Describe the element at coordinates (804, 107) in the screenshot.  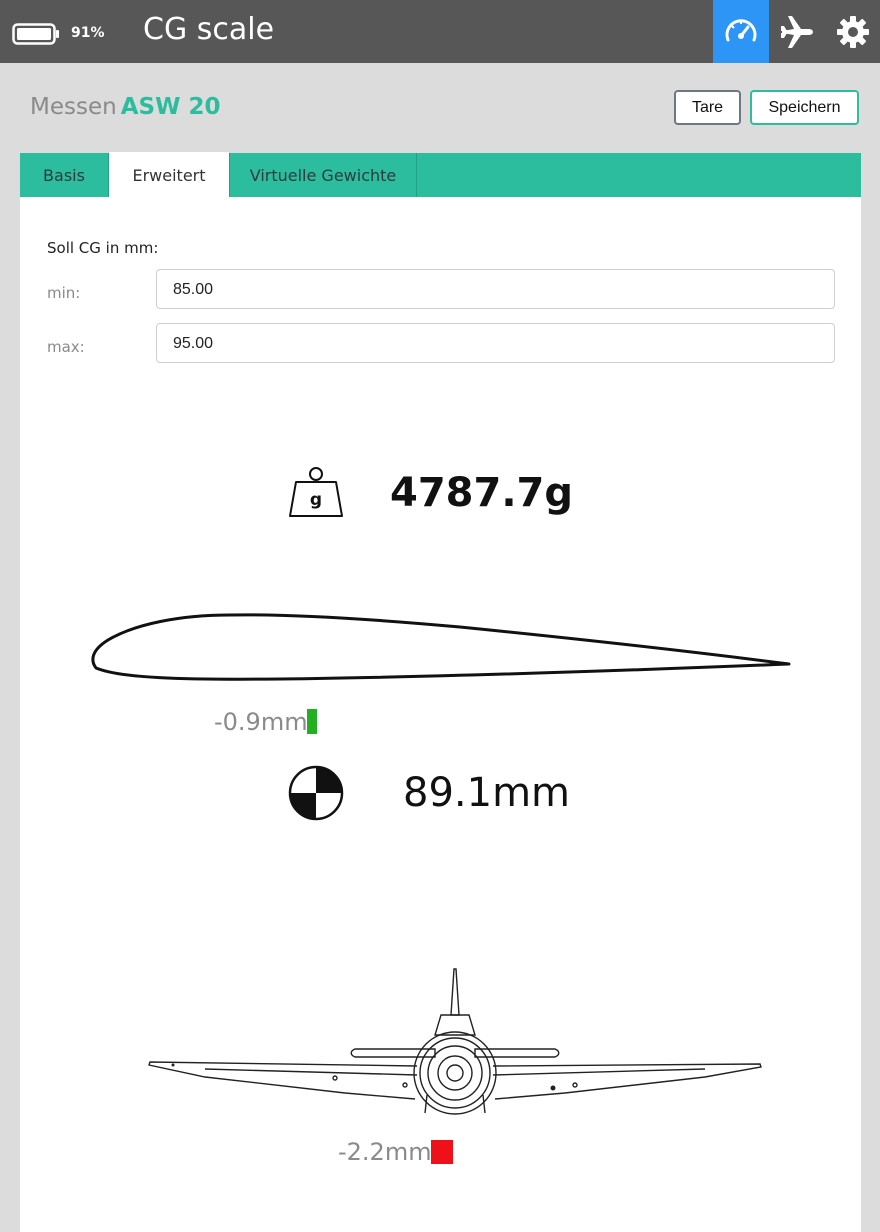
I see `save-button: Speichern` at that location.